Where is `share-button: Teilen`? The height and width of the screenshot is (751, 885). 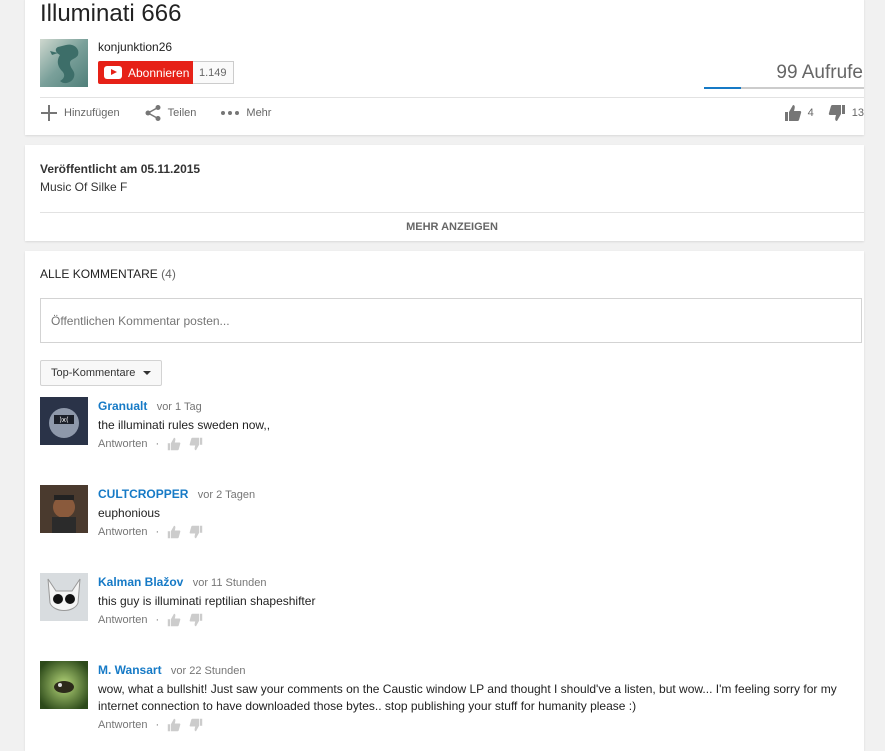
share-button: Teilen is located at coordinates (170, 113).